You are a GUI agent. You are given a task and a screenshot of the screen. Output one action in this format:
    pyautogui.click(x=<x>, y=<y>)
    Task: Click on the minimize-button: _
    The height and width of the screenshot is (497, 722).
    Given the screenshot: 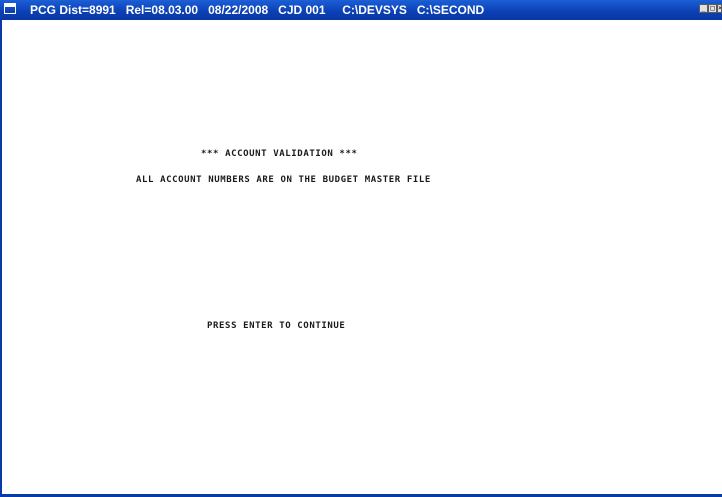 What is the action you would take?
    pyautogui.click(x=703, y=8)
    